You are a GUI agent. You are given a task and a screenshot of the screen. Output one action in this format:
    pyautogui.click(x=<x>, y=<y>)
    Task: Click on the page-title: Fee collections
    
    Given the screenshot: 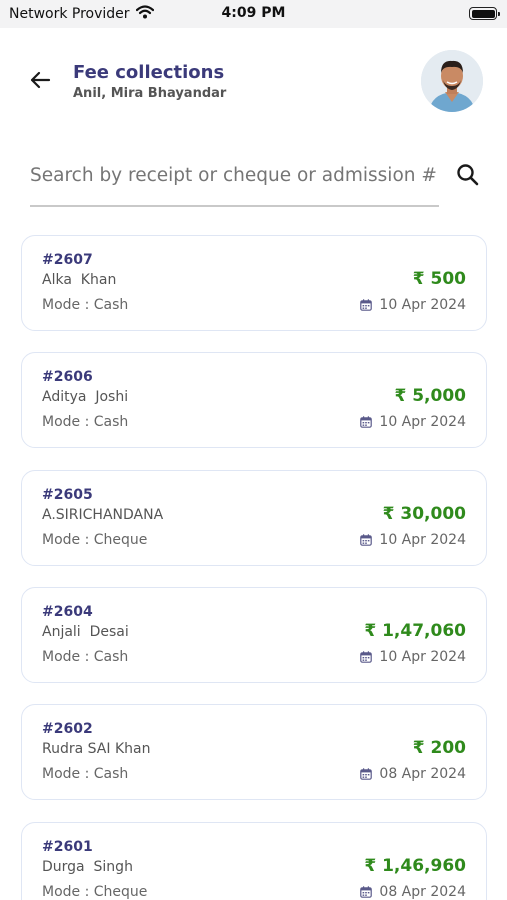 What is the action you would take?
    pyautogui.click(x=149, y=72)
    